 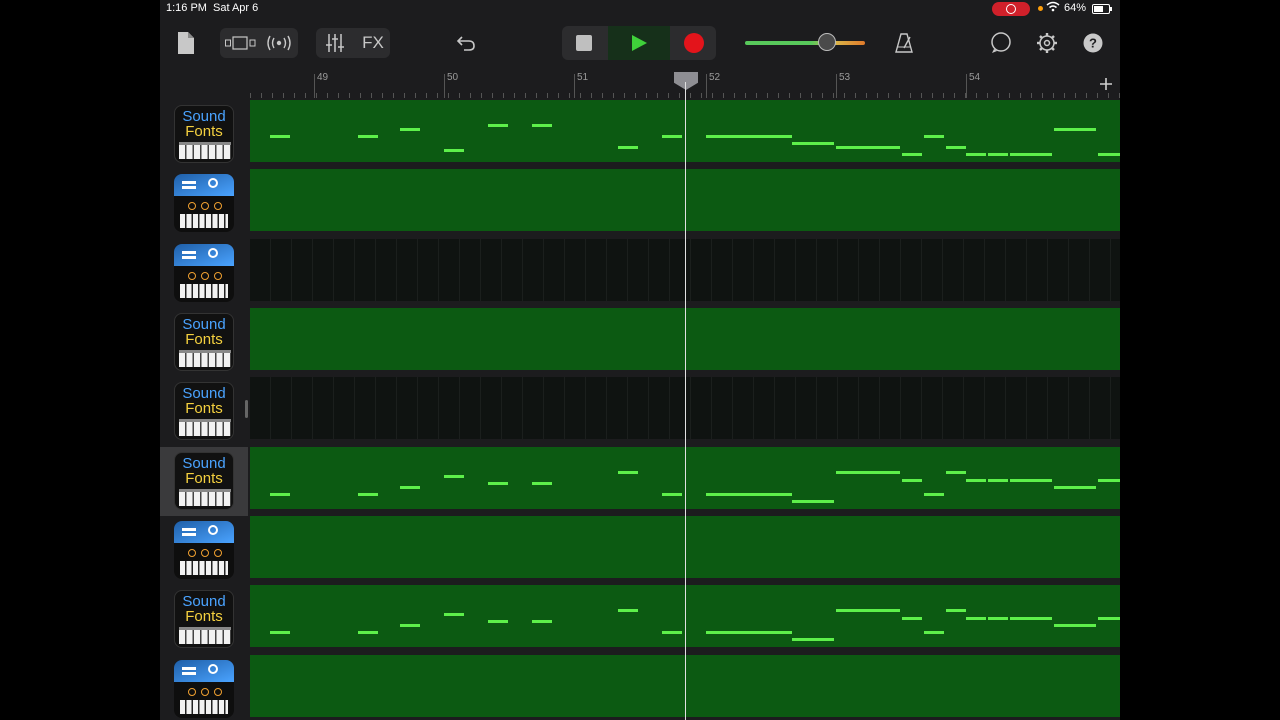 What do you see at coordinates (1001, 43) in the screenshot?
I see `loop-browser-icon` at bounding box center [1001, 43].